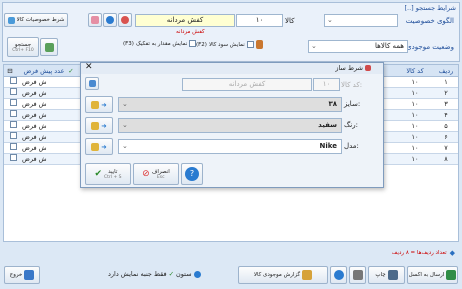  Describe the element at coordinates (229, 44) in the screenshot. I see `show-profit-option: (F2) نمایش سود کالا` at that location.